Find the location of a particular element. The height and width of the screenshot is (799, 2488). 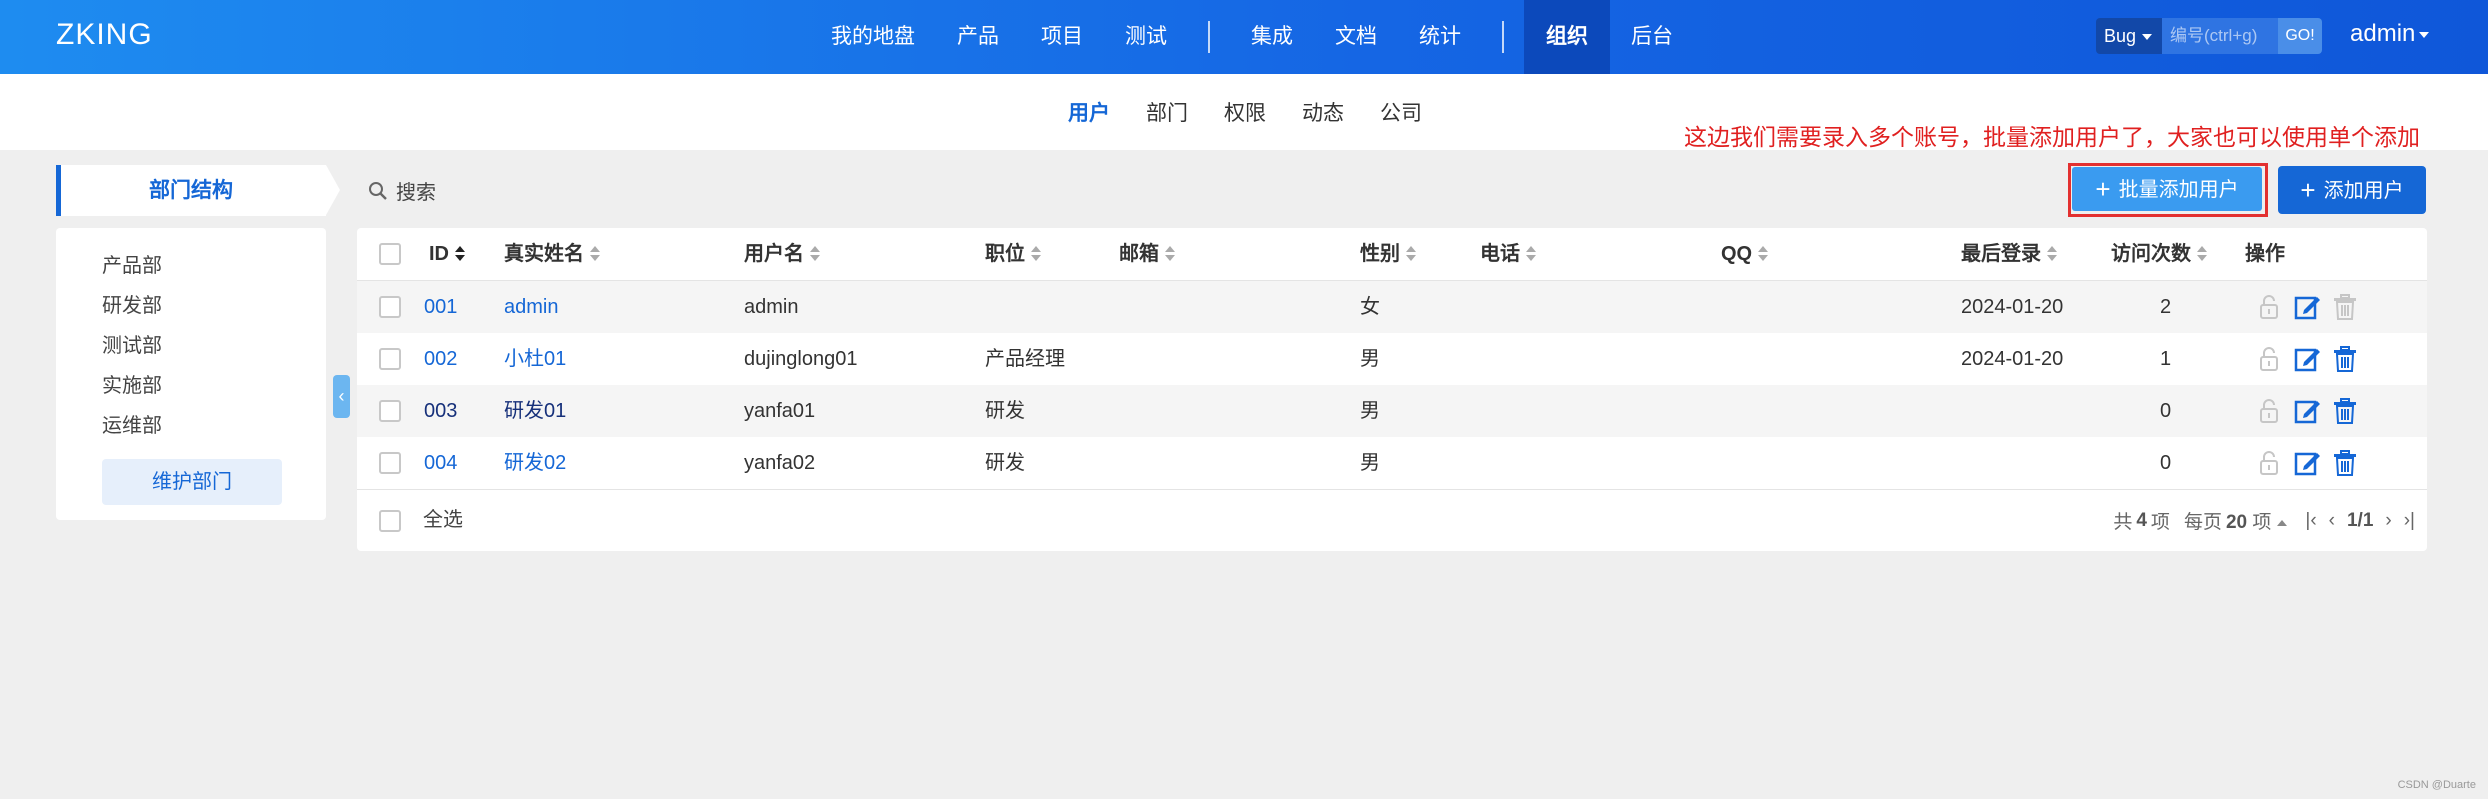

cell-gender: 男 is located at coordinates (1370, 359).